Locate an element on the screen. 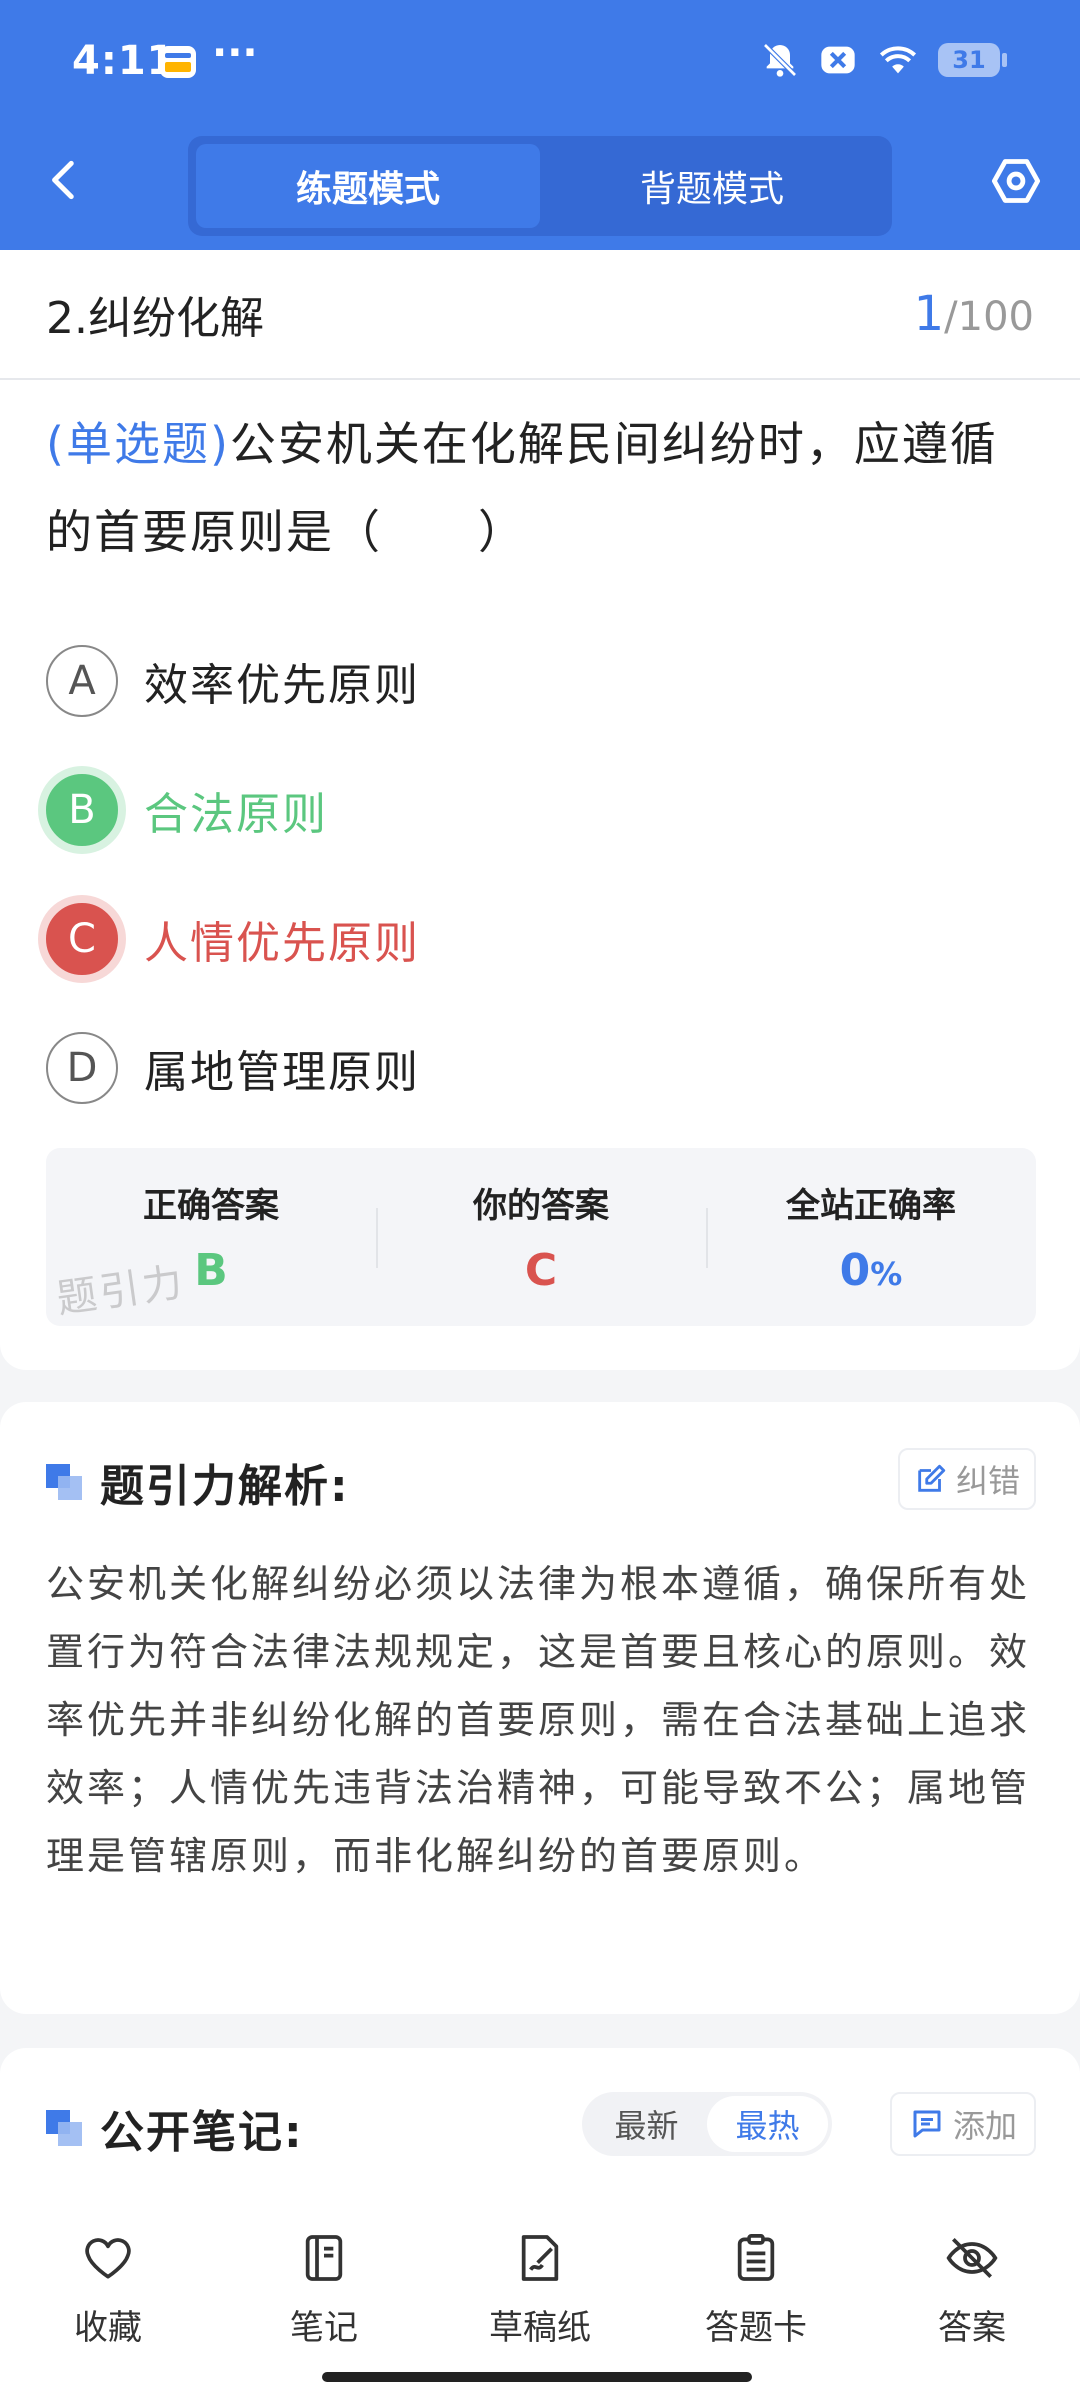 The image size is (1080, 2400). notebook-icon is located at coordinates (324, 2258).